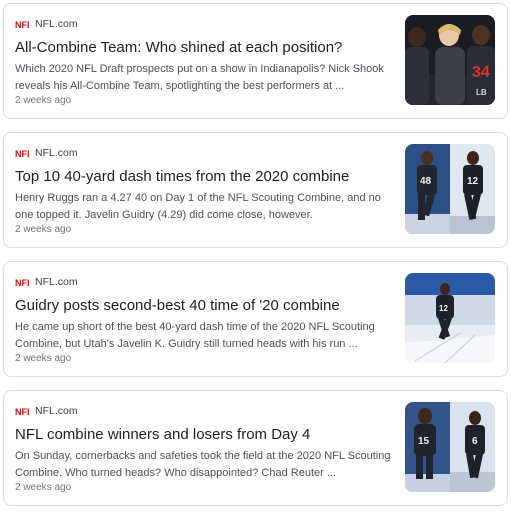  I want to click on thumbnail-image: 12, so click(450, 318).